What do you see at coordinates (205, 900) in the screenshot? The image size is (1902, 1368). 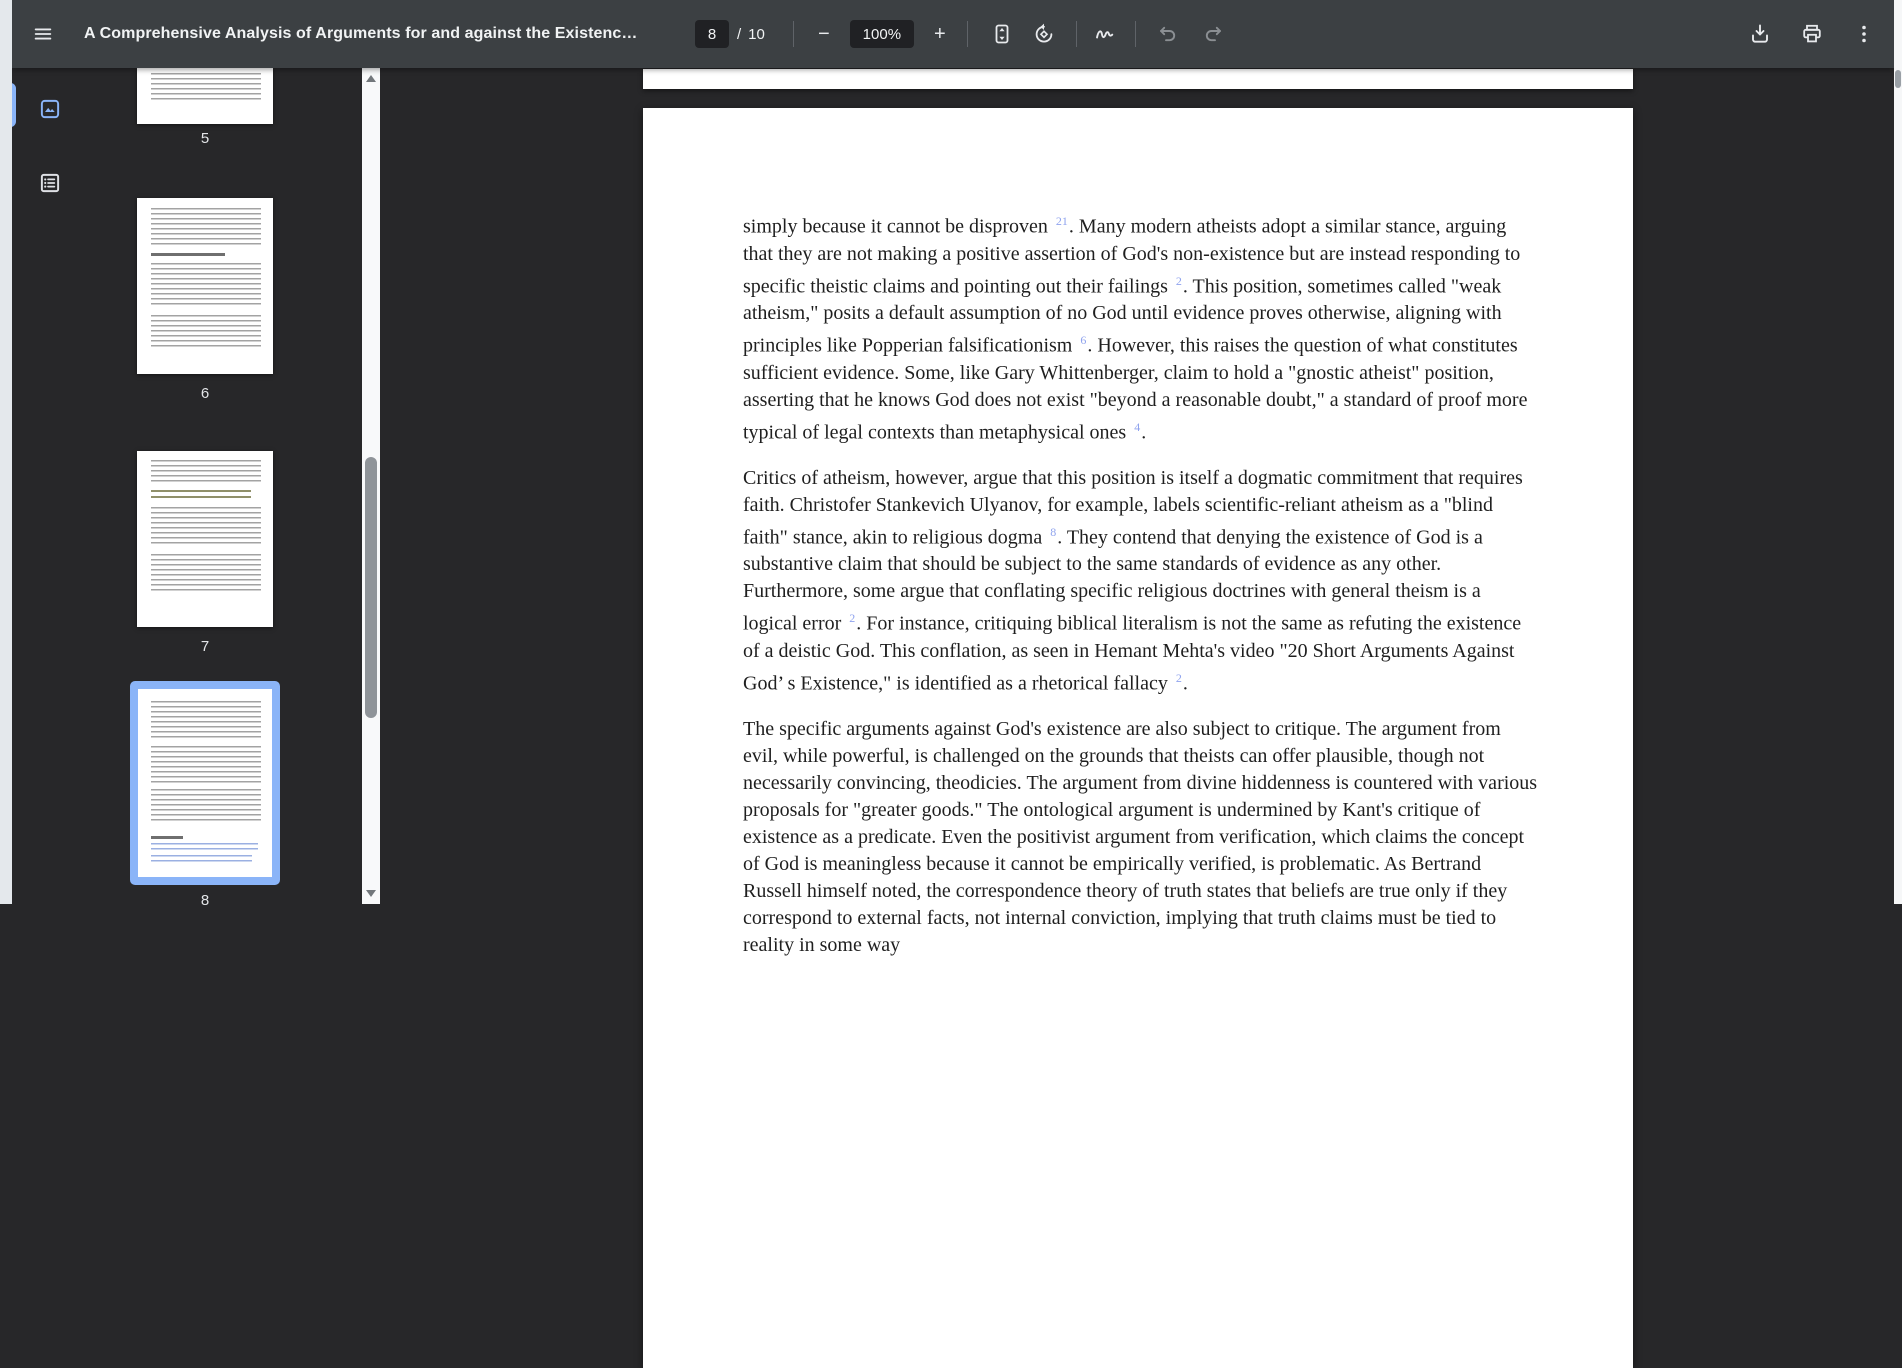 I see `thumbnail-label: 8` at bounding box center [205, 900].